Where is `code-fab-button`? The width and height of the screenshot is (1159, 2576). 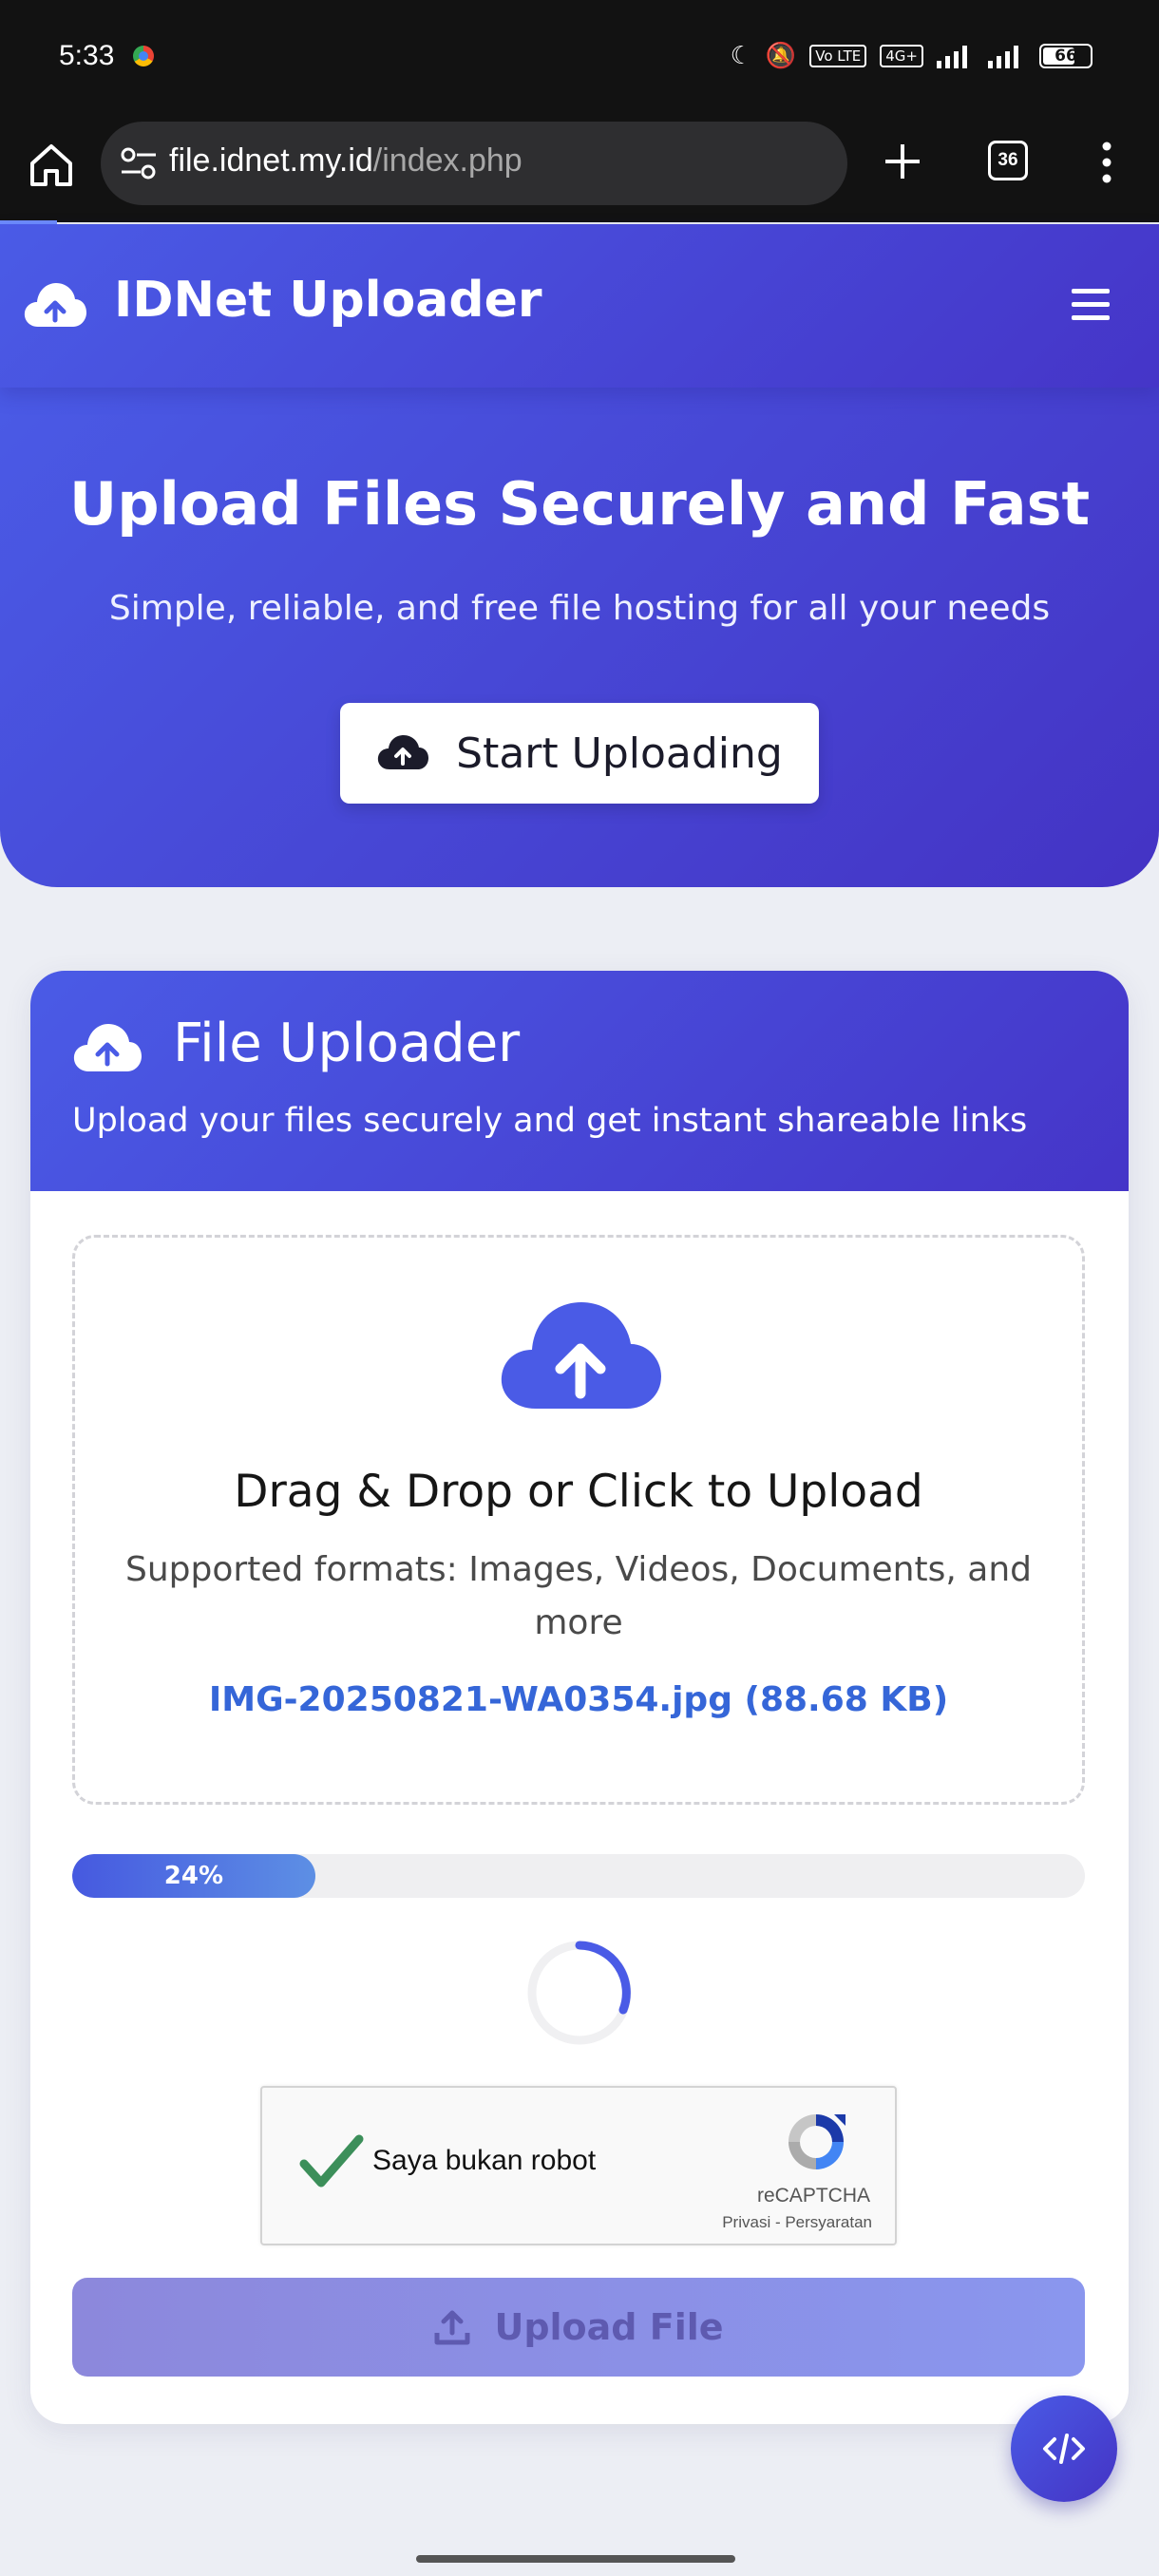 code-fab-button is located at coordinates (1064, 2449).